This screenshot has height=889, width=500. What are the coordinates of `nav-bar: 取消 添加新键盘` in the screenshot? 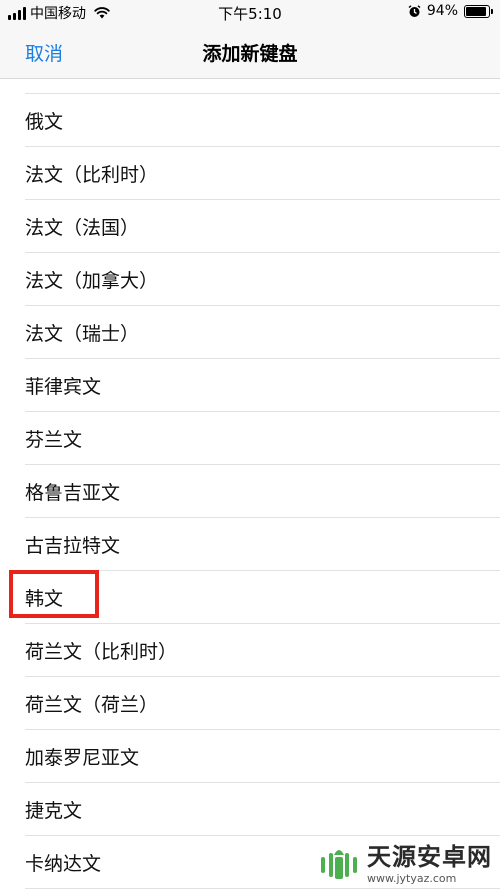 It's located at (250, 52).